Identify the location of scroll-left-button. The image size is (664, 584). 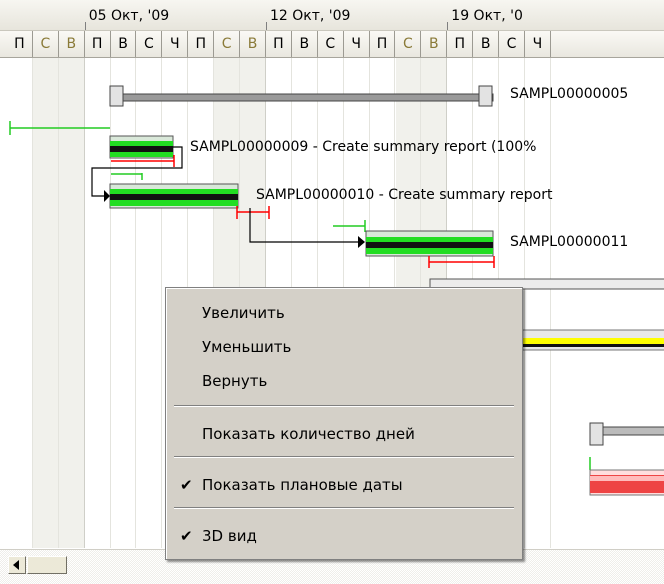
(17, 565).